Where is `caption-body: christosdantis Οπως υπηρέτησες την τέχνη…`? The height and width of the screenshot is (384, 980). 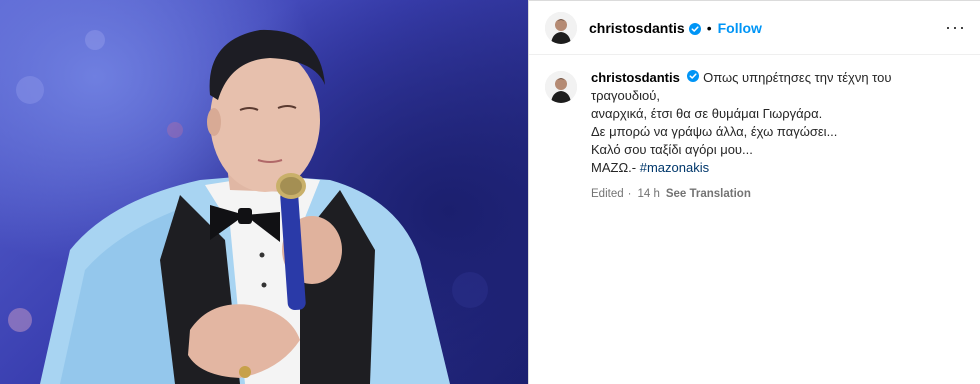
caption-body: christosdantis Οπως υπηρέτησες την τέχνη… is located at coordinates (777, 136).